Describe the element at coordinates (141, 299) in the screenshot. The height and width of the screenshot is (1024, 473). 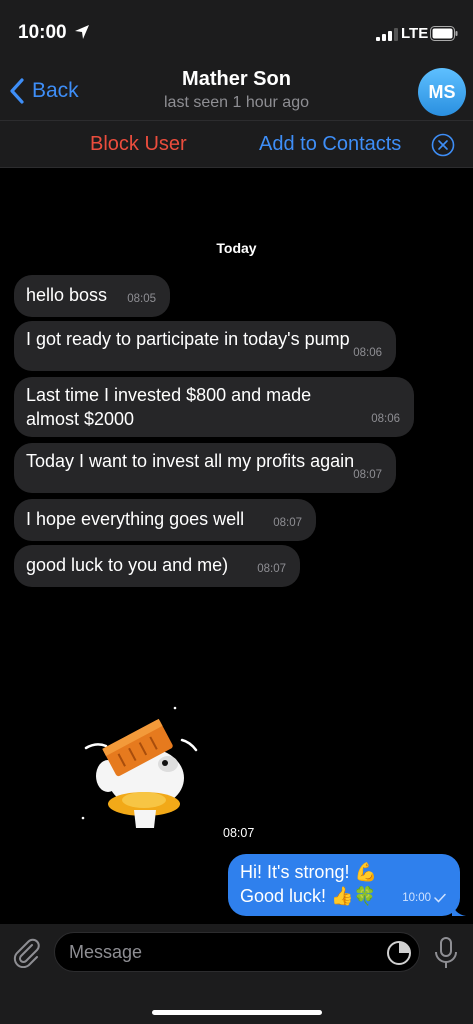
I see `message-time: 08:05` at that location.